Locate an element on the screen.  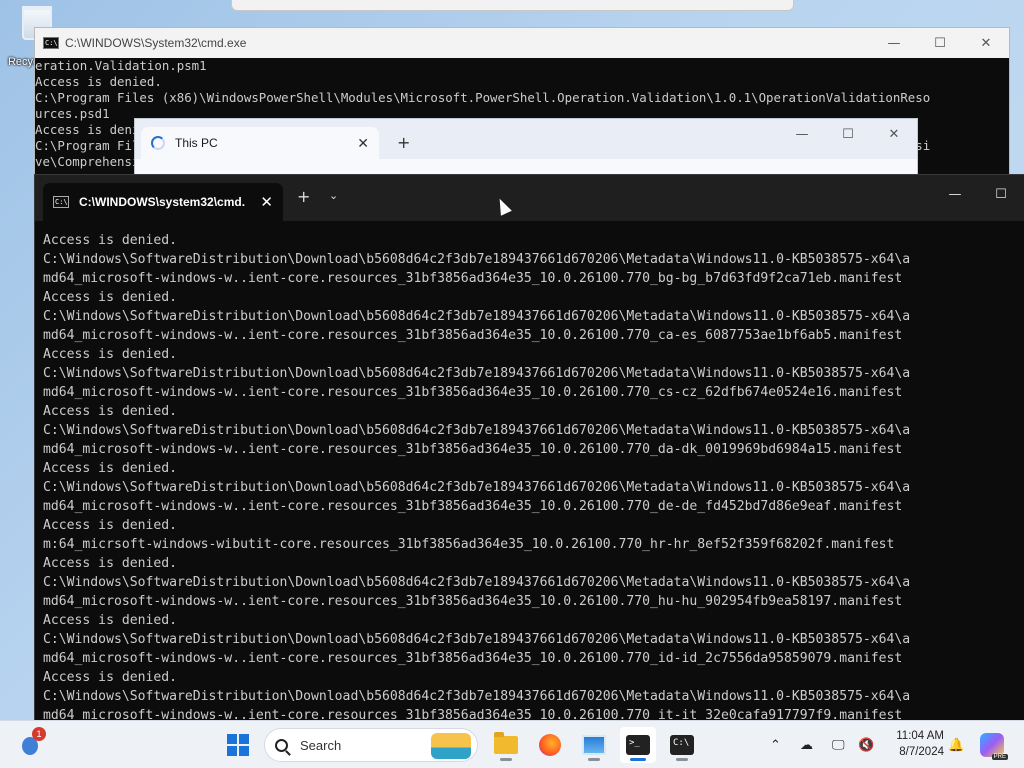
volume-muted-icon: 🔇 is located at coordinates (866, 744).